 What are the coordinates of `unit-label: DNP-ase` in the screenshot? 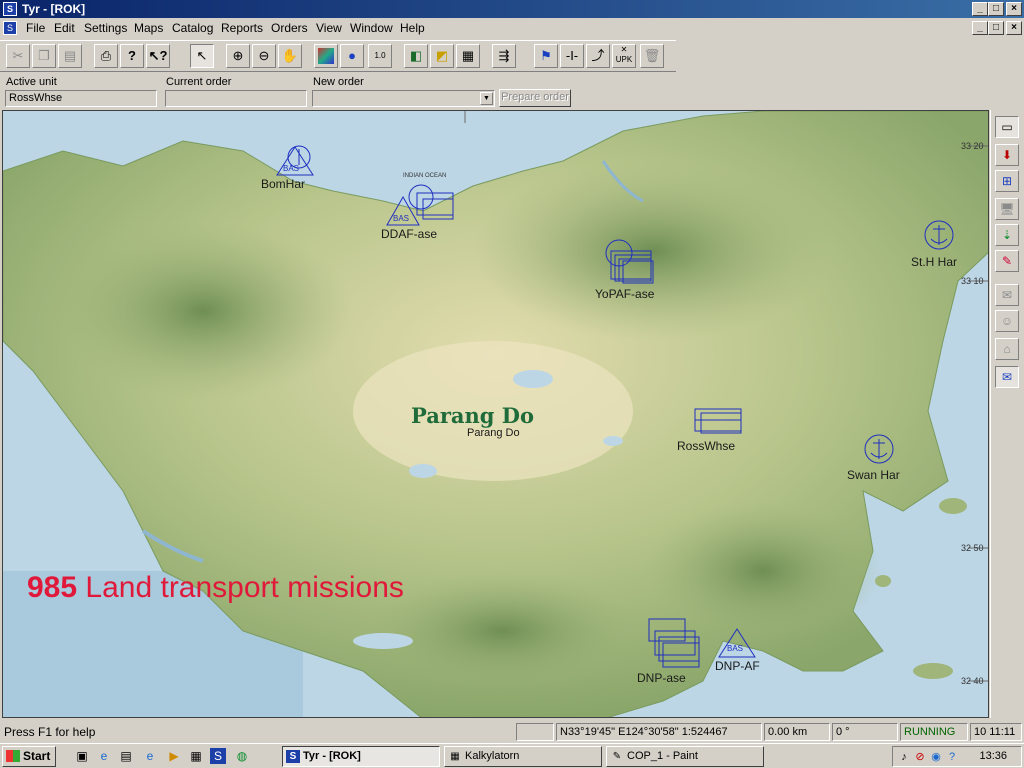 It's located at (661, 678).